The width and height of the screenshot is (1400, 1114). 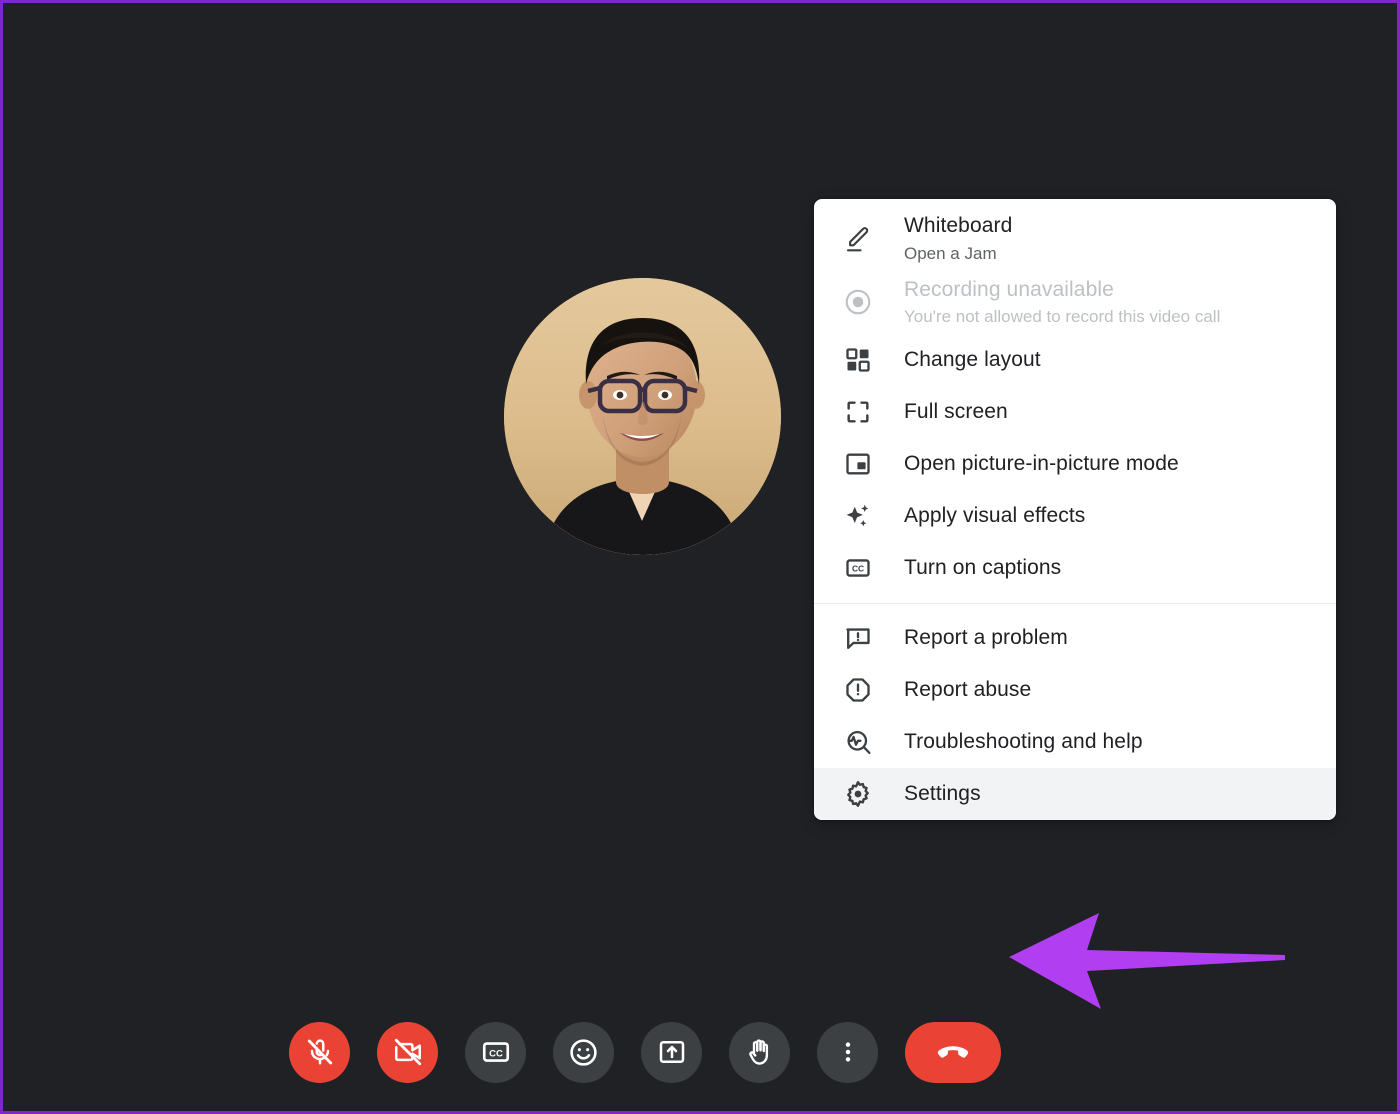 I want to click on closed-caption-icon: CC, so click(x=858, y=568).